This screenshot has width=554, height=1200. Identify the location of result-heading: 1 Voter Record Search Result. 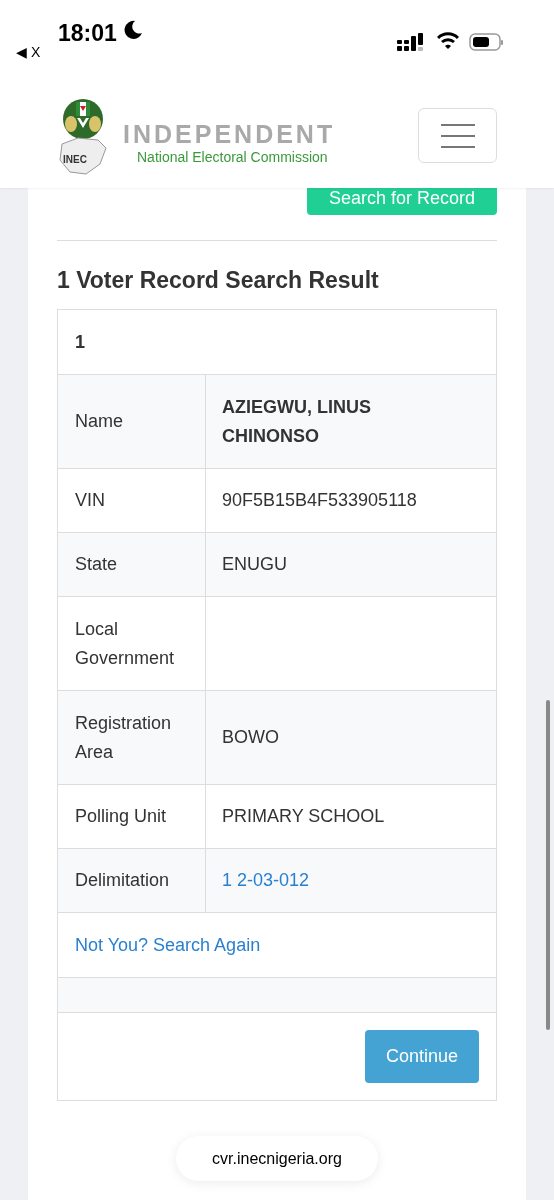
(218, 280).